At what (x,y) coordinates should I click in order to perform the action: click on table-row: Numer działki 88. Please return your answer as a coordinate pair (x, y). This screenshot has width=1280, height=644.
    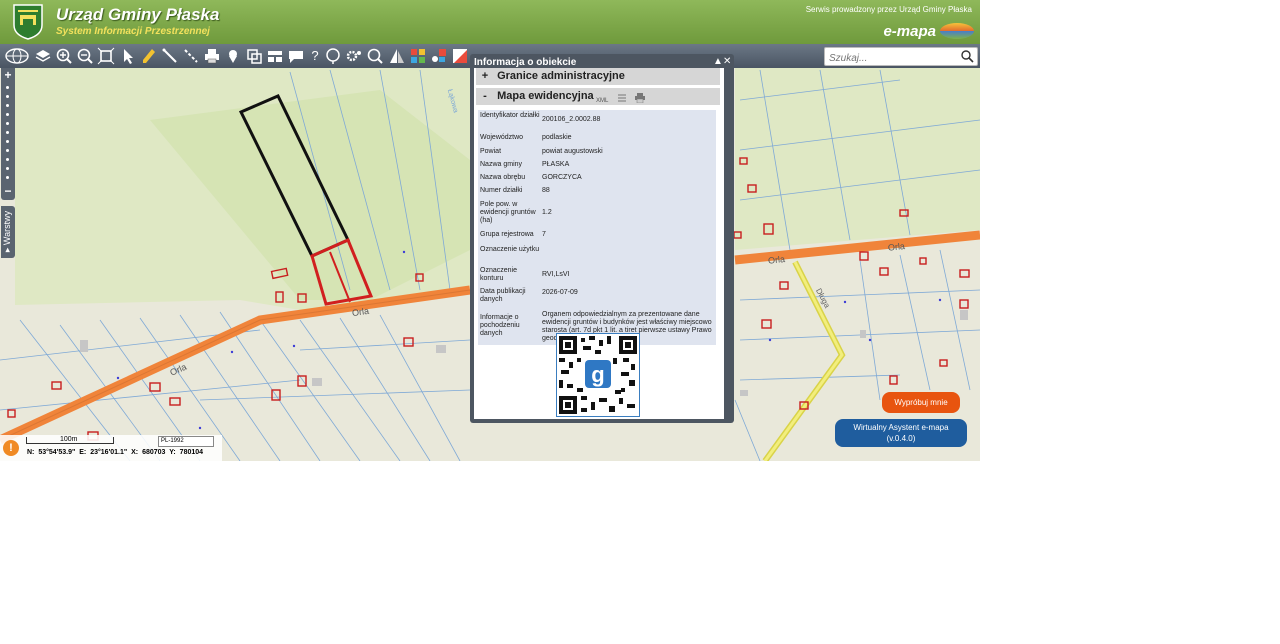
    Looking at the image, I should click on (515, 190).